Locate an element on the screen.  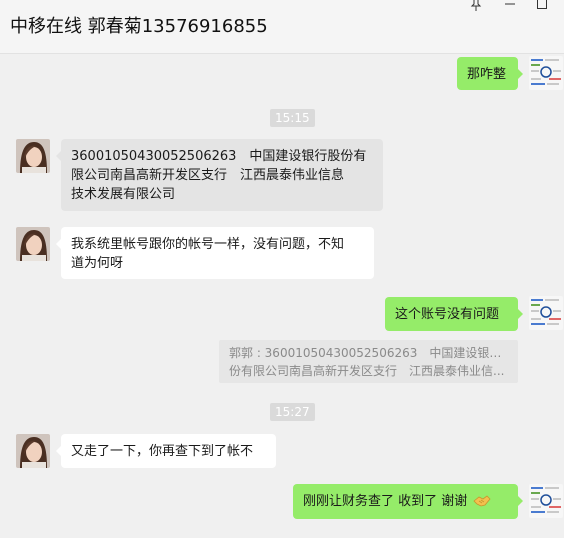
message-bubble-outgoing: 刚刚让财务查了 收到了 谢谢 is located at coordinates (408, 501).